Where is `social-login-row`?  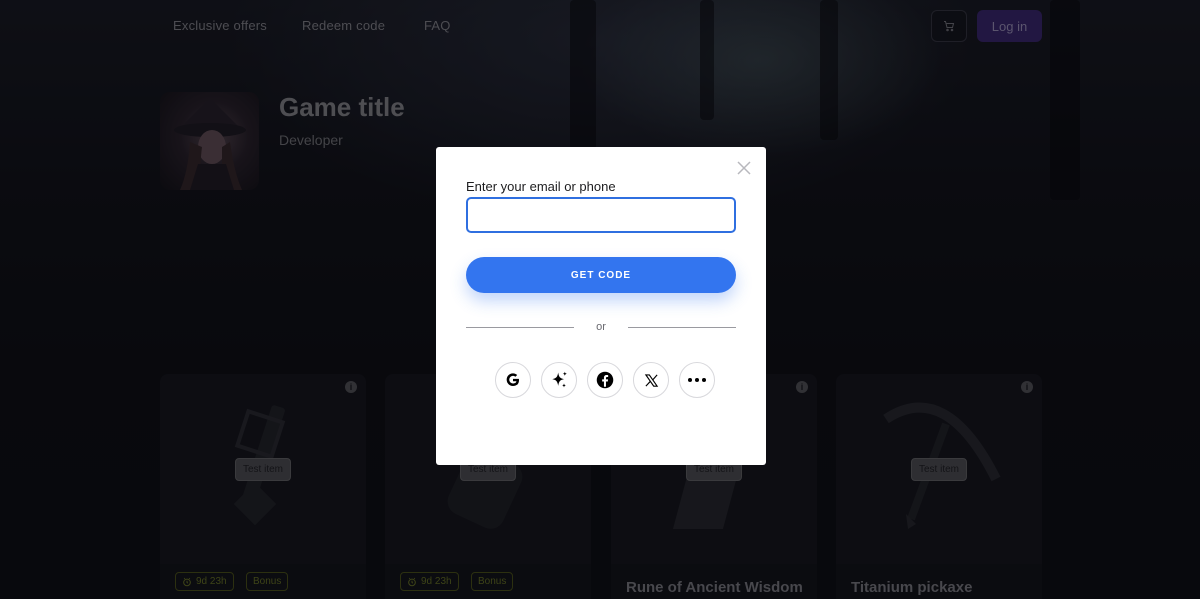 social-login-row is located at coordinates (605, 380).